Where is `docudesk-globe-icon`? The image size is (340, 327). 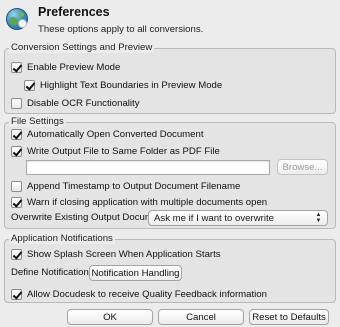
docudesk-globe-icon is located at coordinates (17, 19).